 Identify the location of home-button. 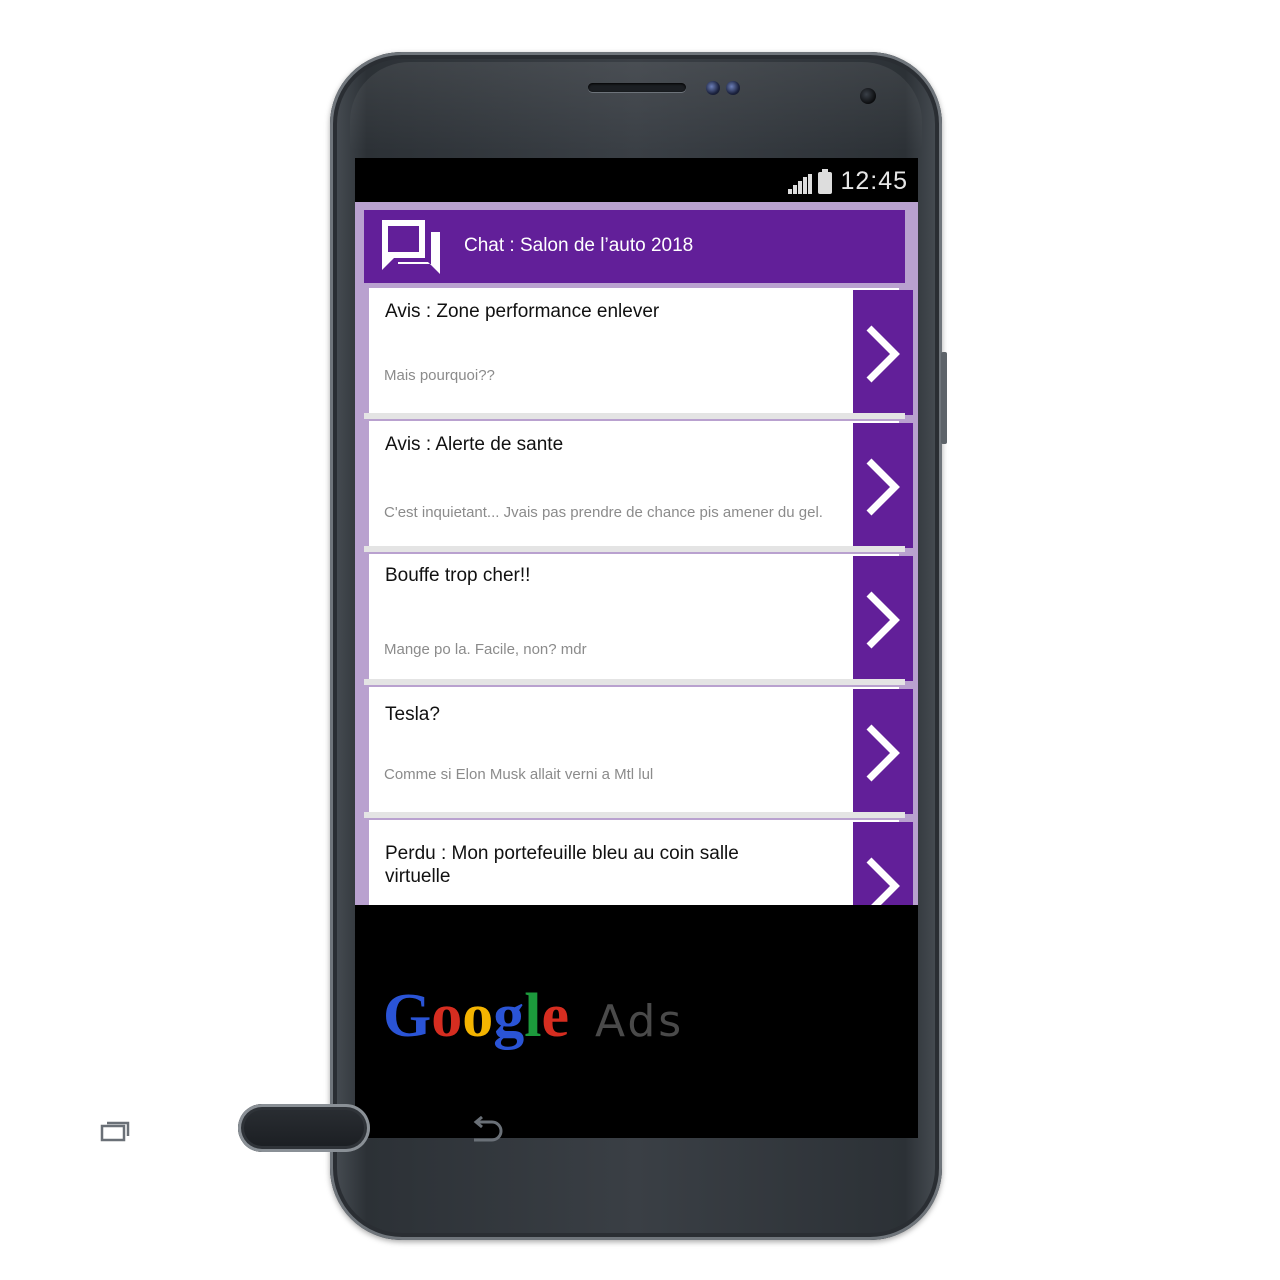
(304, 1128).